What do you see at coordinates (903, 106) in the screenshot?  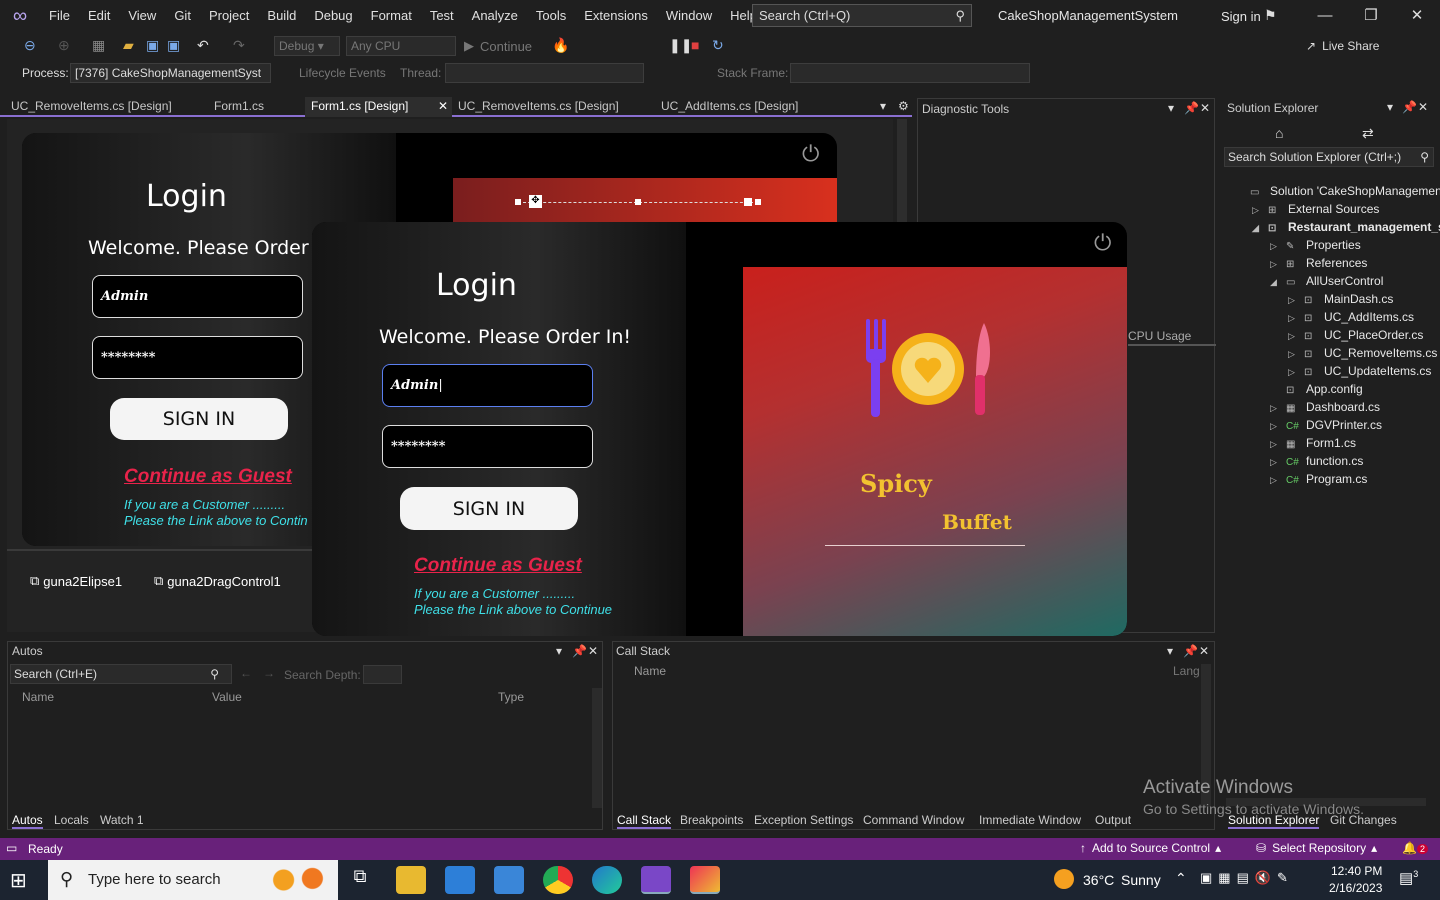 I see `settings-icon: ⚙` at bounding box center [903, 106].